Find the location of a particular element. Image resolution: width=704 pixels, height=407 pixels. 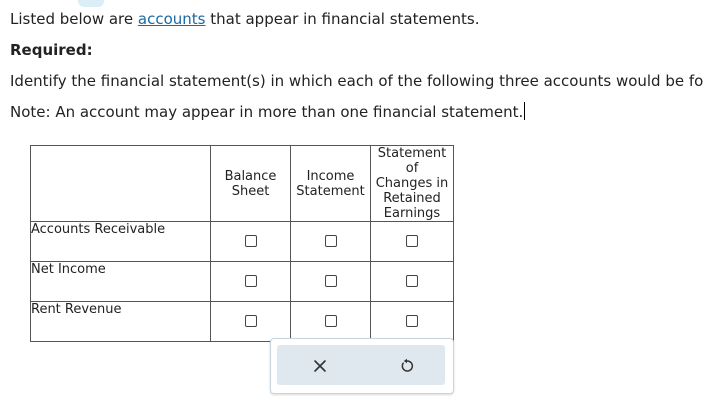

header-line: Statement of is located at coordinates (412, 161).